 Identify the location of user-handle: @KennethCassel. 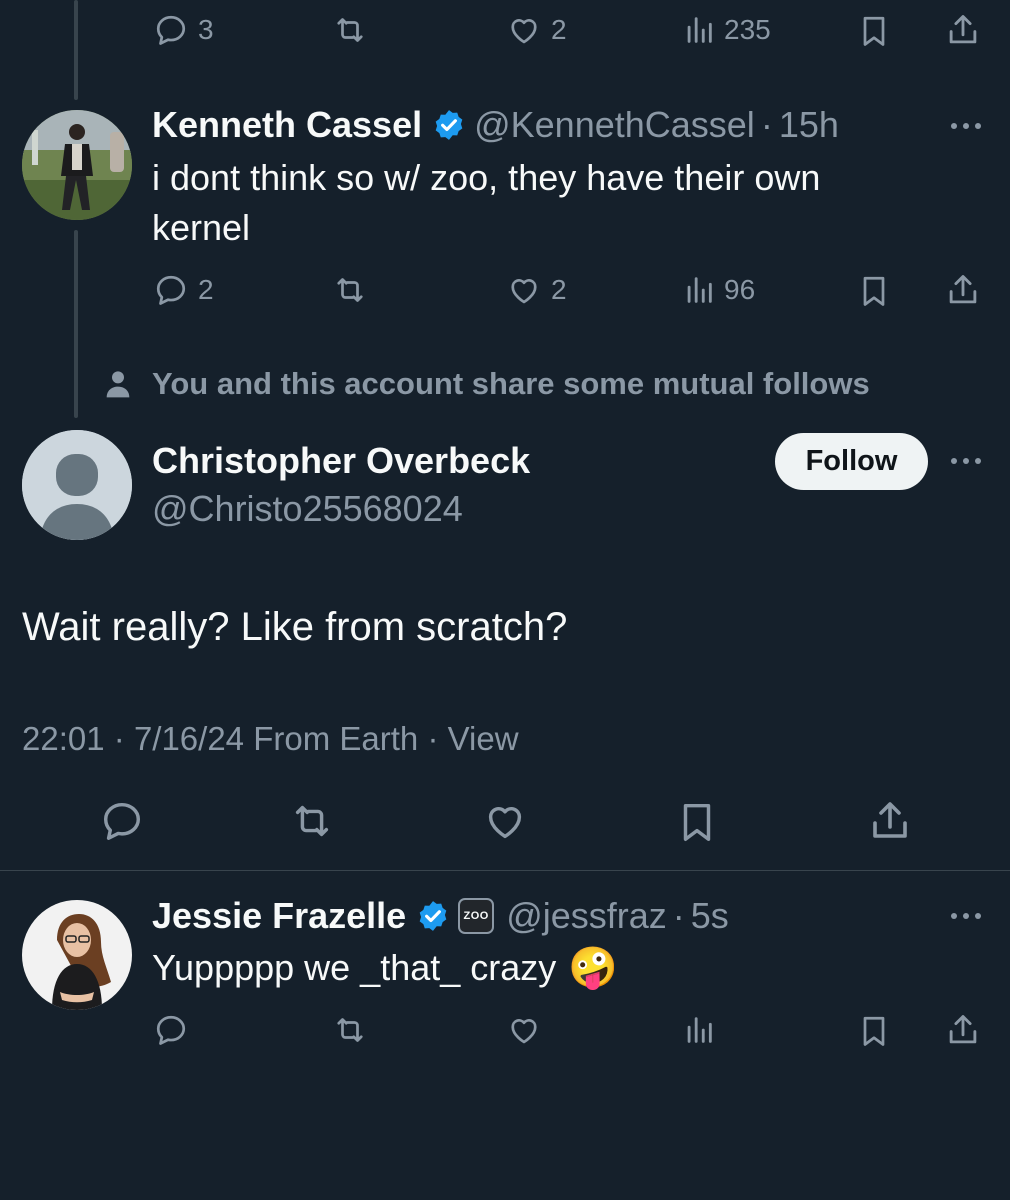
(614, 125).